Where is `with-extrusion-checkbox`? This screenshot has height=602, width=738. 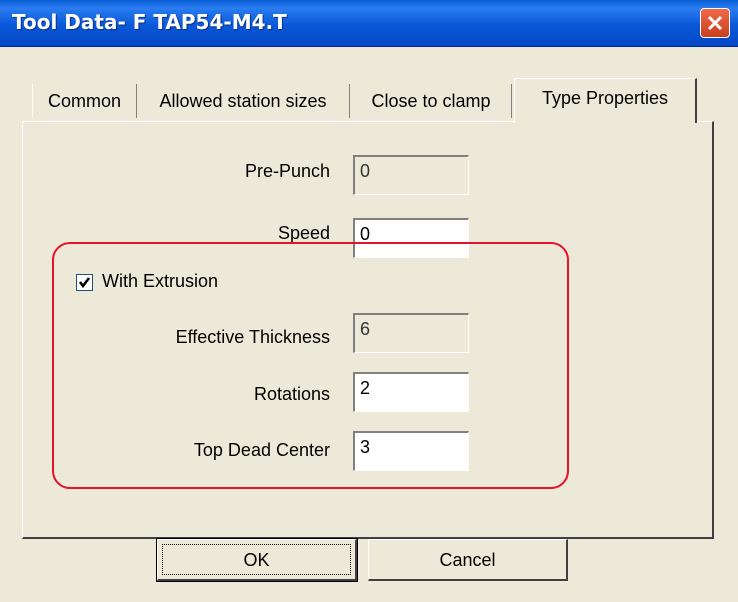
with-extrusion-checkbox is located at coordinates (84, 282).